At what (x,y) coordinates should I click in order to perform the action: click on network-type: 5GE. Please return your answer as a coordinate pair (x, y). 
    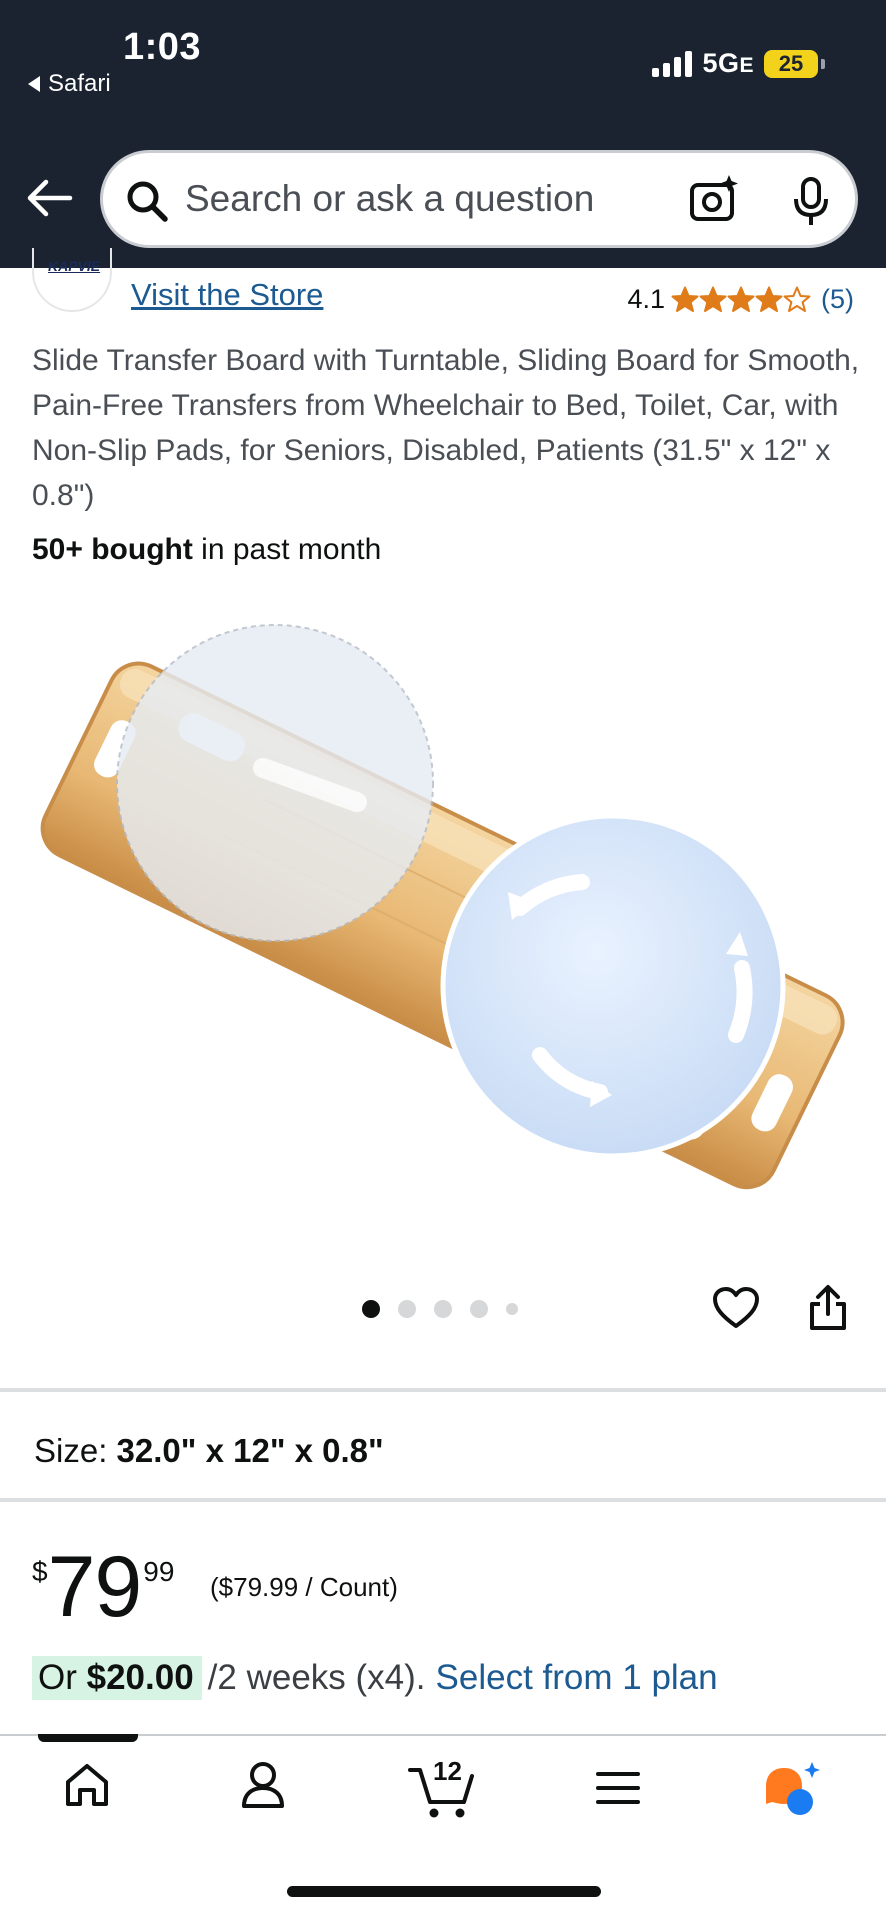
    Looking at the image, I should click on (728, 63).